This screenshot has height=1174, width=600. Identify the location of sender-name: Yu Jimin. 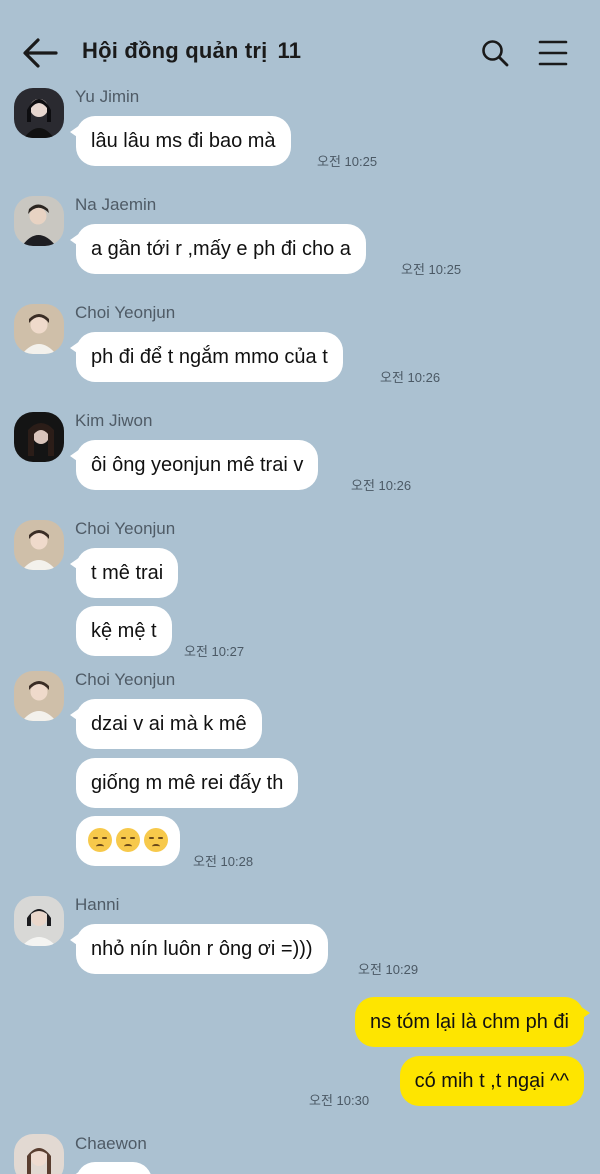
(107, 96).